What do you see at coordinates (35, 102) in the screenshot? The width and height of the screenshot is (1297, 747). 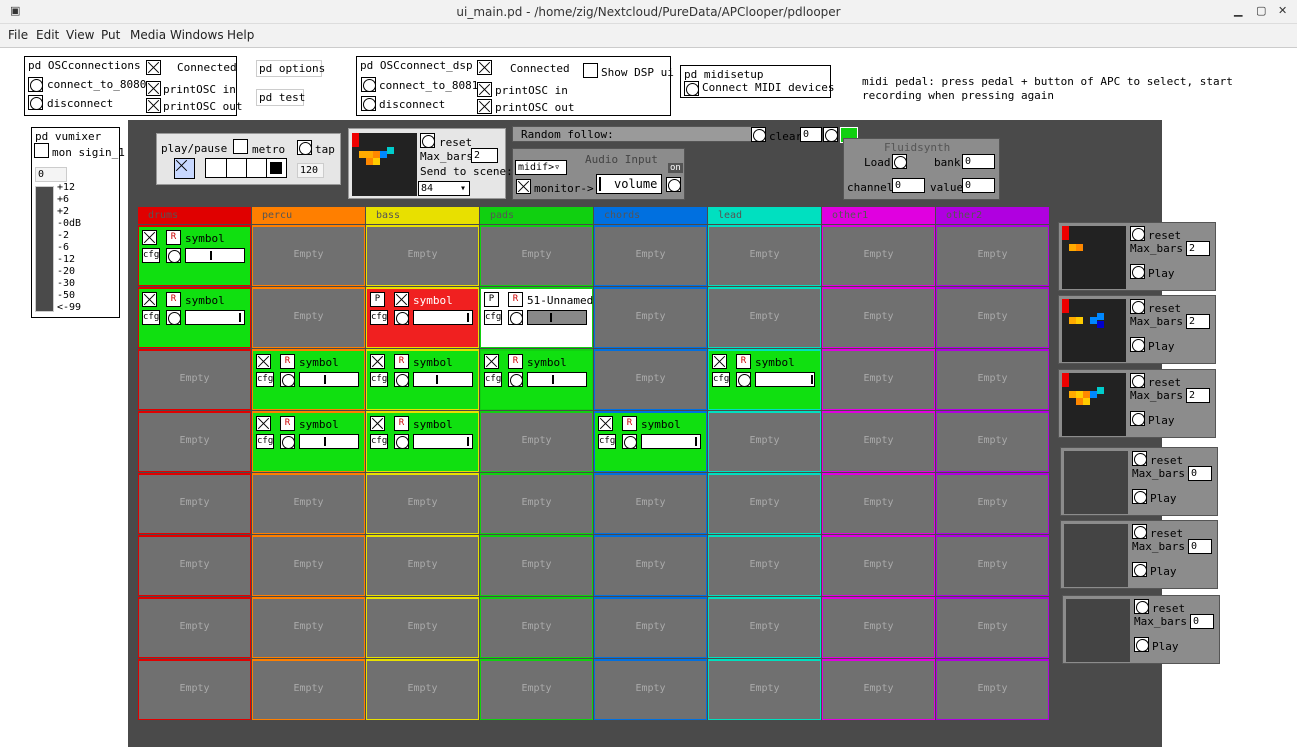 I see `disconnect-bang` at bounding box center [35, 102].